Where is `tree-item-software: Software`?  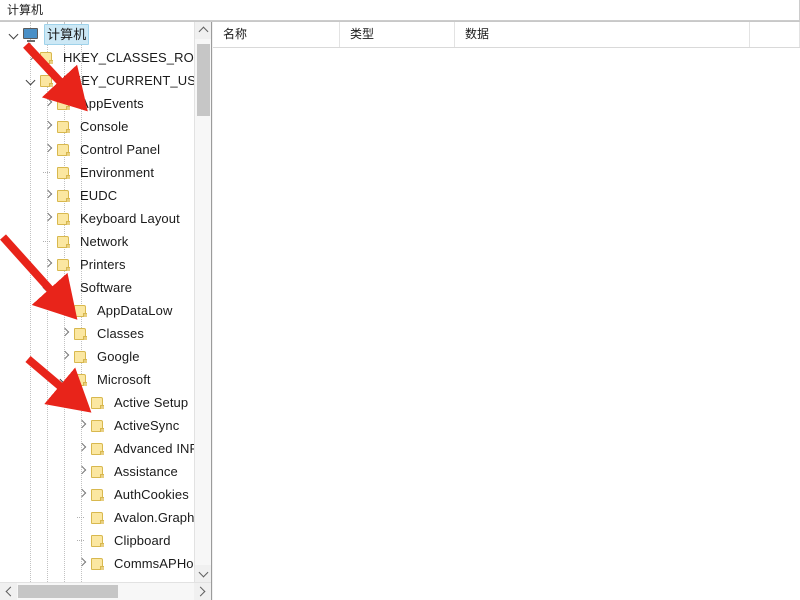 tree-item-software: Software is located at coordinates (97, 287).